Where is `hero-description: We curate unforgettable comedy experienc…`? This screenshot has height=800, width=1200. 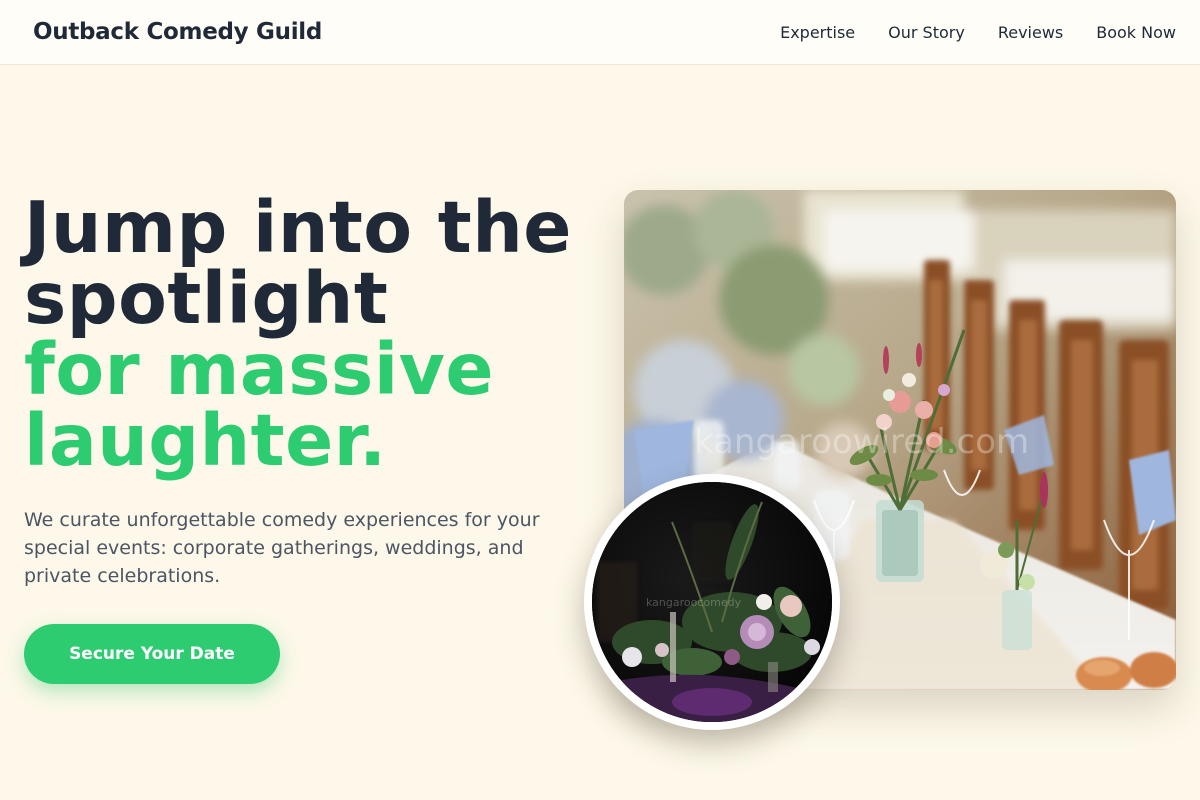
hero-description: We curate unforgettable comedy experienc… is located at coordinates (282, 548).